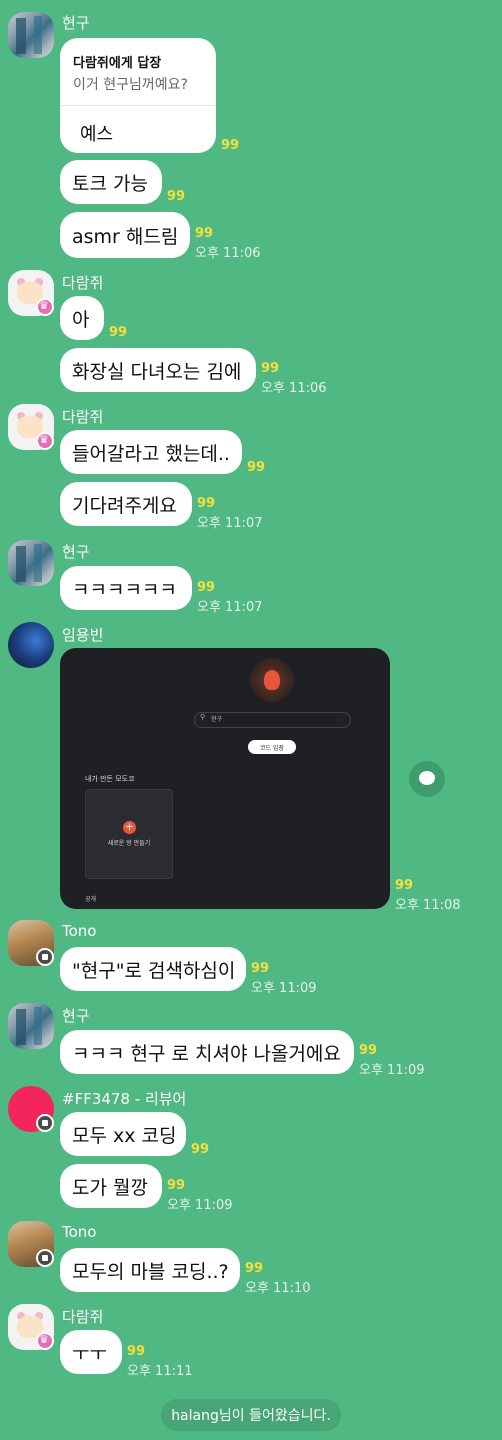  I want to click on new-room-card: + 새로운 방 만들기, so click(129, 834).